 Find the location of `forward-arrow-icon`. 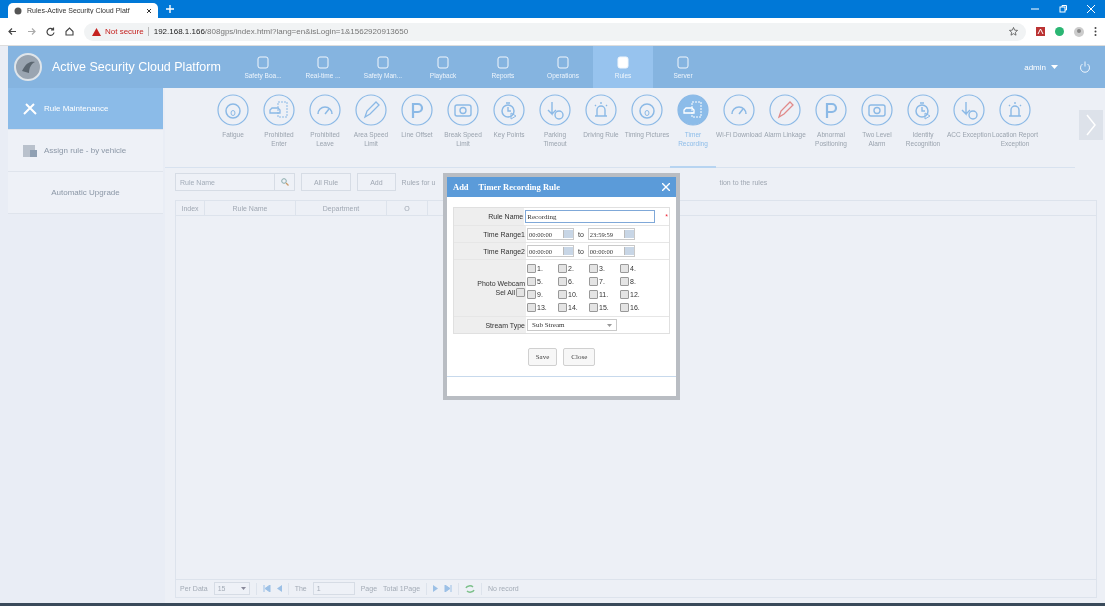

forward-arrow-icon is located at coordinates (31, 31).